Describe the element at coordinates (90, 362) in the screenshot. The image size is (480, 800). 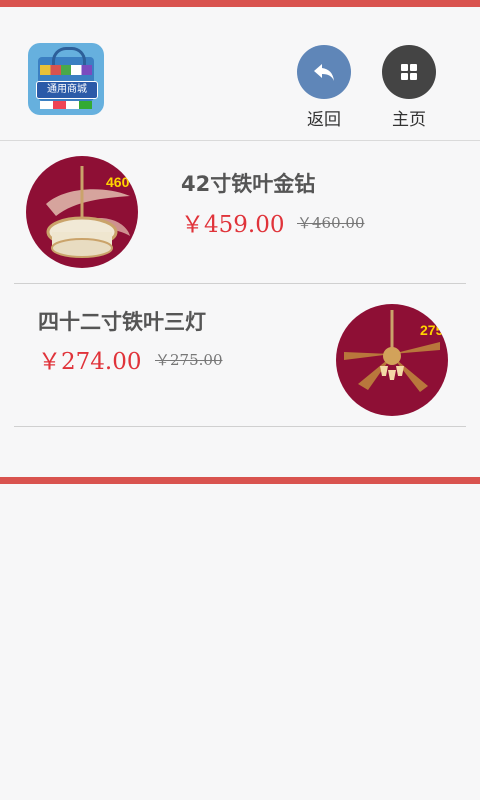
I see `product-price: ￥274.00` at that location.